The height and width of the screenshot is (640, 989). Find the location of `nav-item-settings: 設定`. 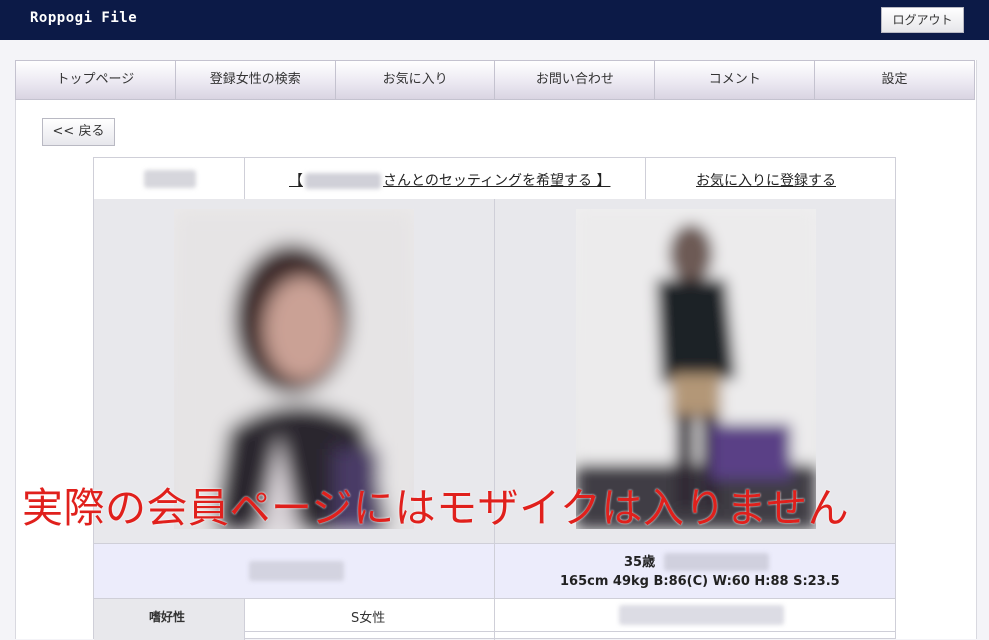

nav-item-settings: 設定 is located at coordinates (894, 80).